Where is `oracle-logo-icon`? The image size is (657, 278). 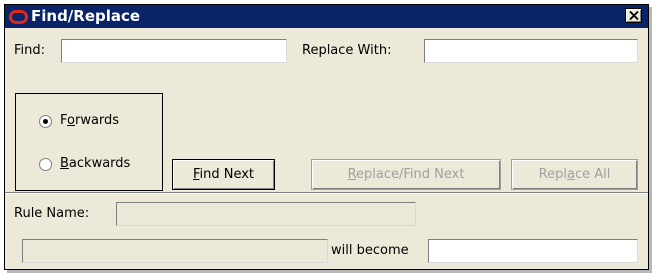 oracle-logo-icon is located at coordinates (18, 17).